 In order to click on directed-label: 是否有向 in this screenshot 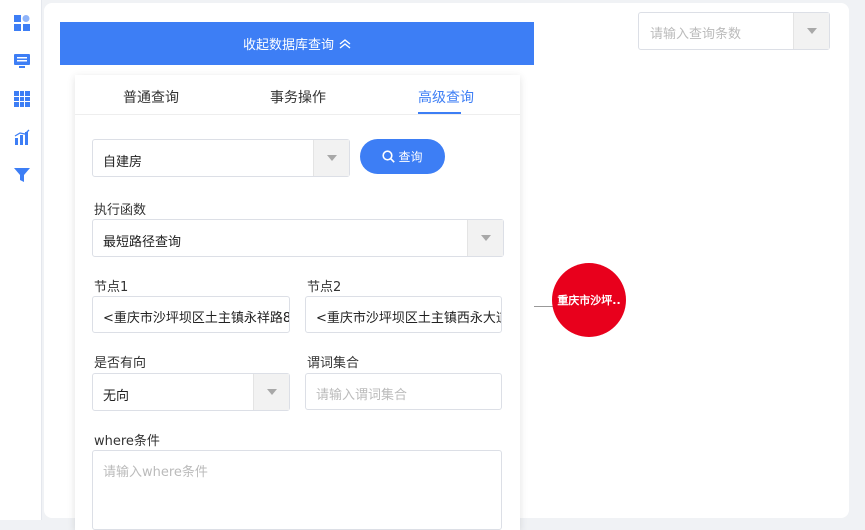, I will do `click(120, 363)`.